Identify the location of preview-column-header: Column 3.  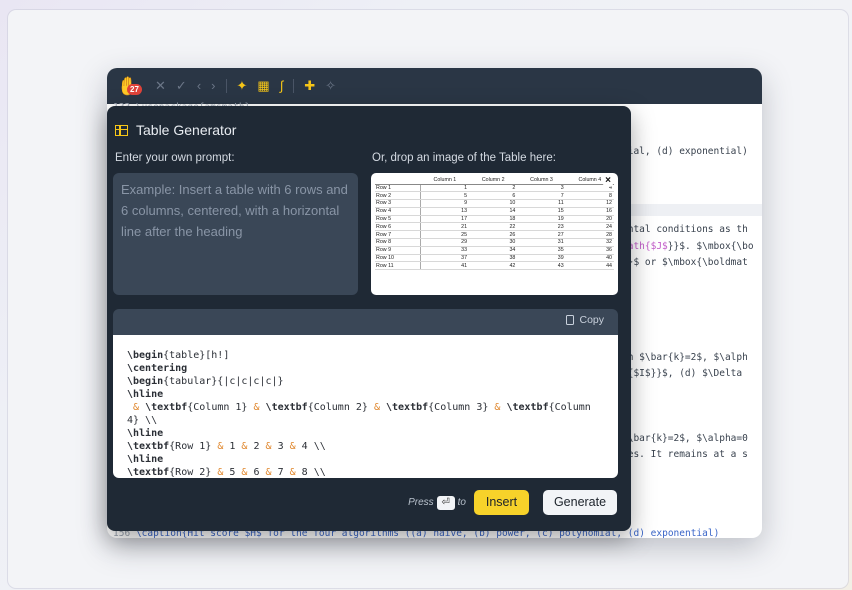
(541, 181).